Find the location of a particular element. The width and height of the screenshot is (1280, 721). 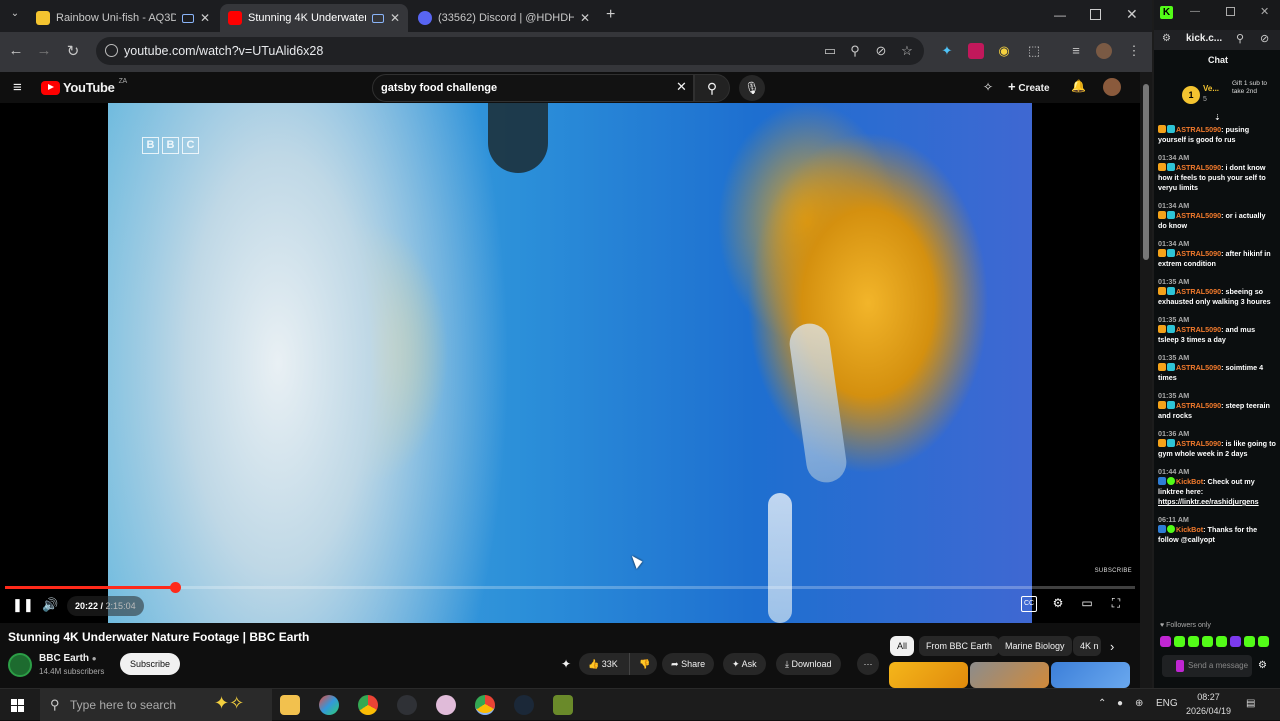

minimize-icon: — is located at coordinates (1195, 11).